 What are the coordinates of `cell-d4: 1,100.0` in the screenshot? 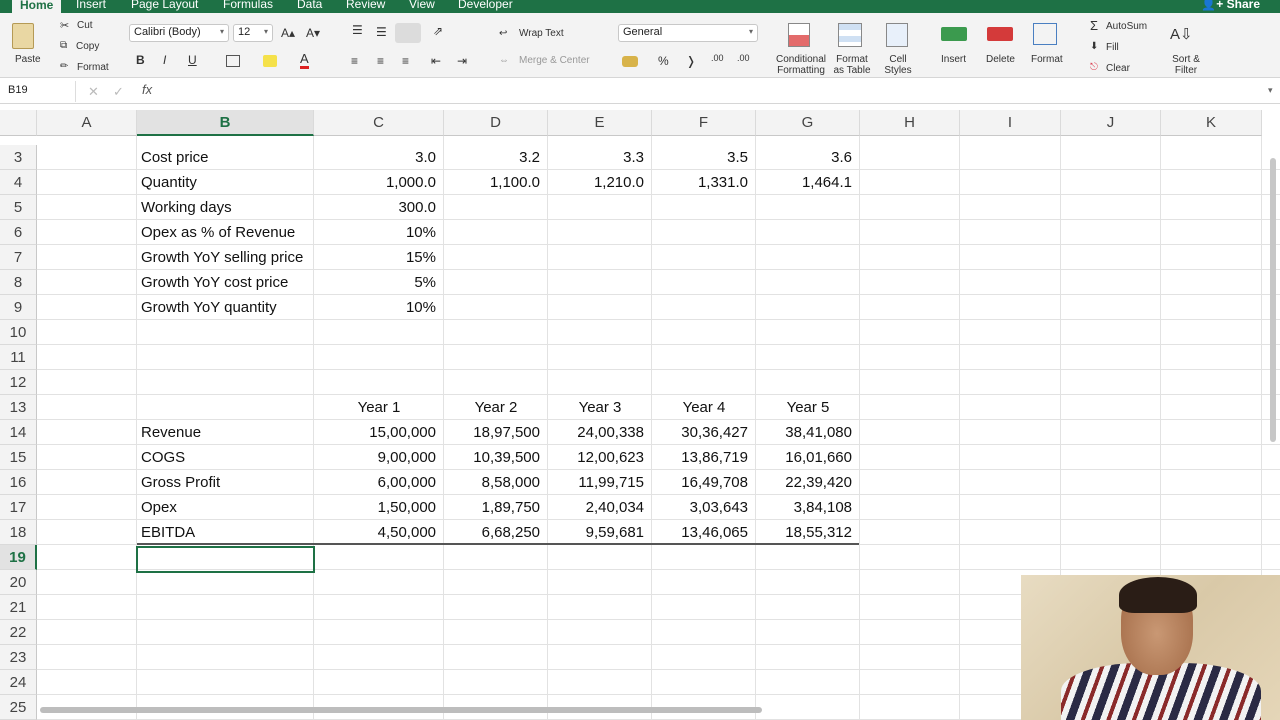 It's located at (496, 182).